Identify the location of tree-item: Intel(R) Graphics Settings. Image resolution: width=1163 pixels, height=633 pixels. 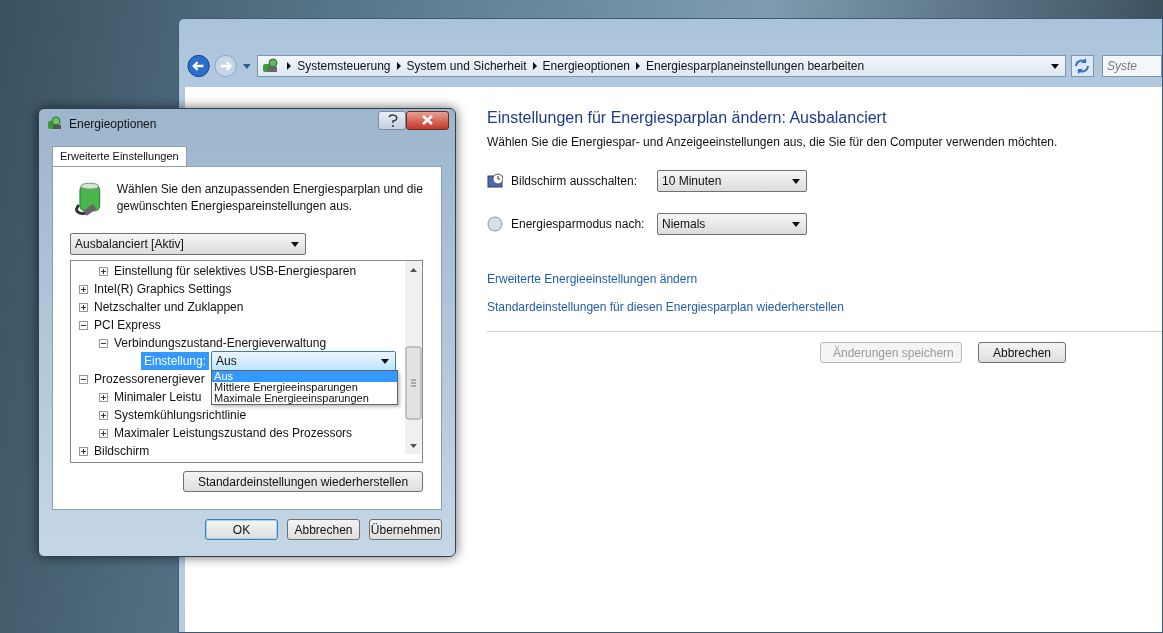
(163, 289).